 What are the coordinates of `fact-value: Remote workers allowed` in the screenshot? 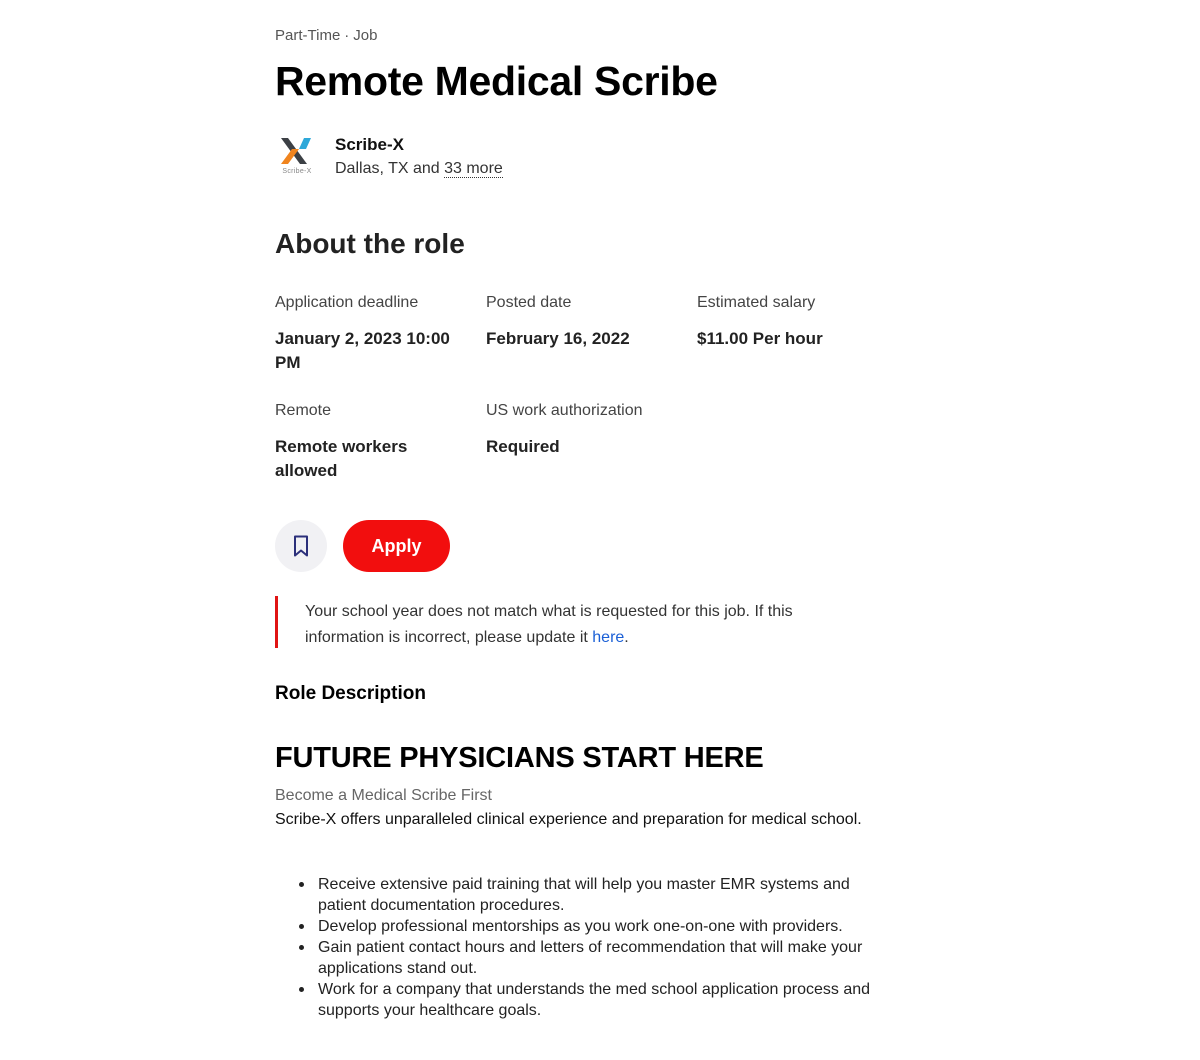 It's located at (341, 458).